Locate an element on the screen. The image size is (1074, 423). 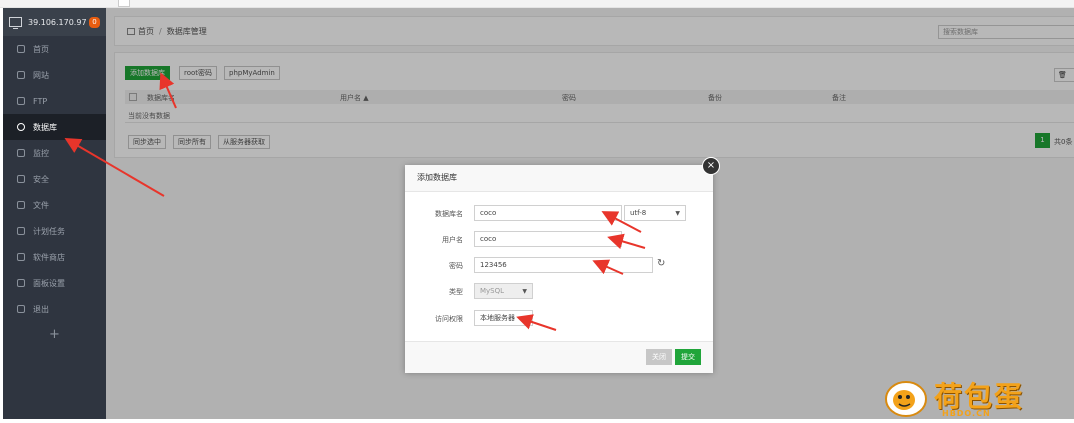
sidebar-item-5: 安全 is located at coordinates (54, 179).